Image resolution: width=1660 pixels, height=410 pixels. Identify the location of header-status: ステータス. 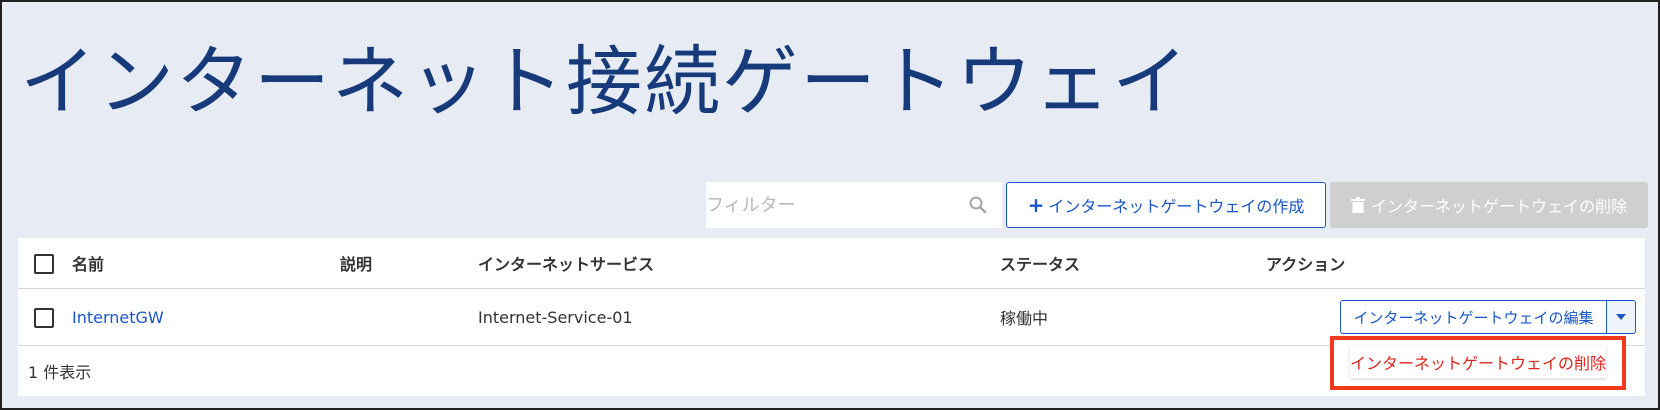
(1040, 263).